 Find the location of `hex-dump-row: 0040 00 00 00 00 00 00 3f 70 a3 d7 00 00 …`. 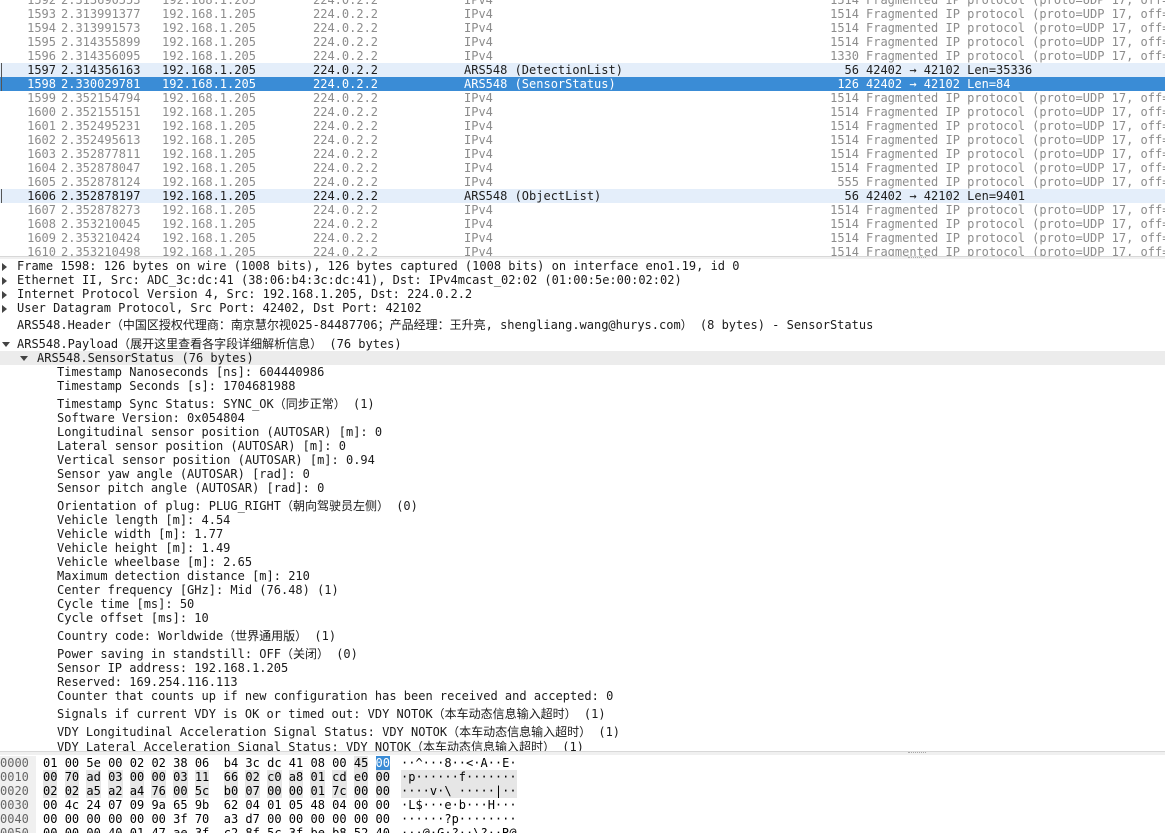

hex-dump-row: 0040 00 00 00 00 00 00 3f 70 a3 d7 00 00 … is located at coordinates (582, 819).